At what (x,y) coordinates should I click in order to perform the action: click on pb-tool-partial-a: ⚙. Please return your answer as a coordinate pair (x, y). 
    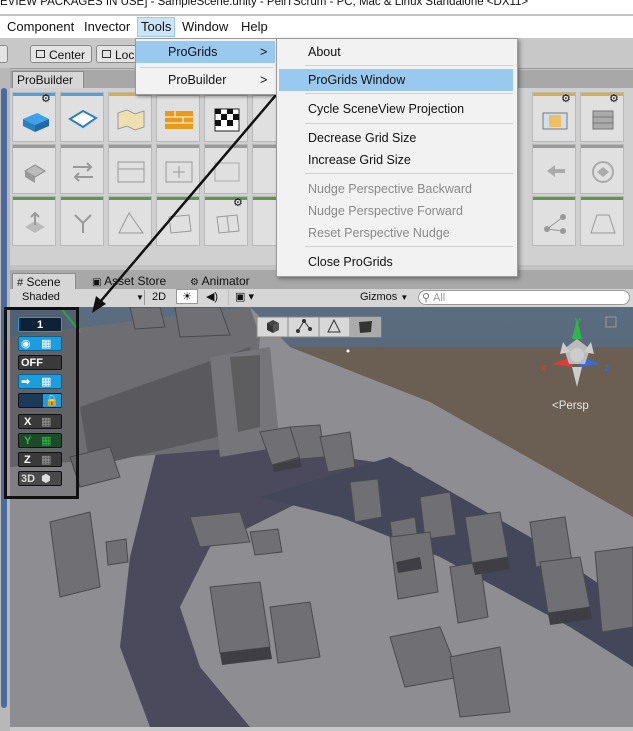
    Looking at the image, I should click on (554, 117).